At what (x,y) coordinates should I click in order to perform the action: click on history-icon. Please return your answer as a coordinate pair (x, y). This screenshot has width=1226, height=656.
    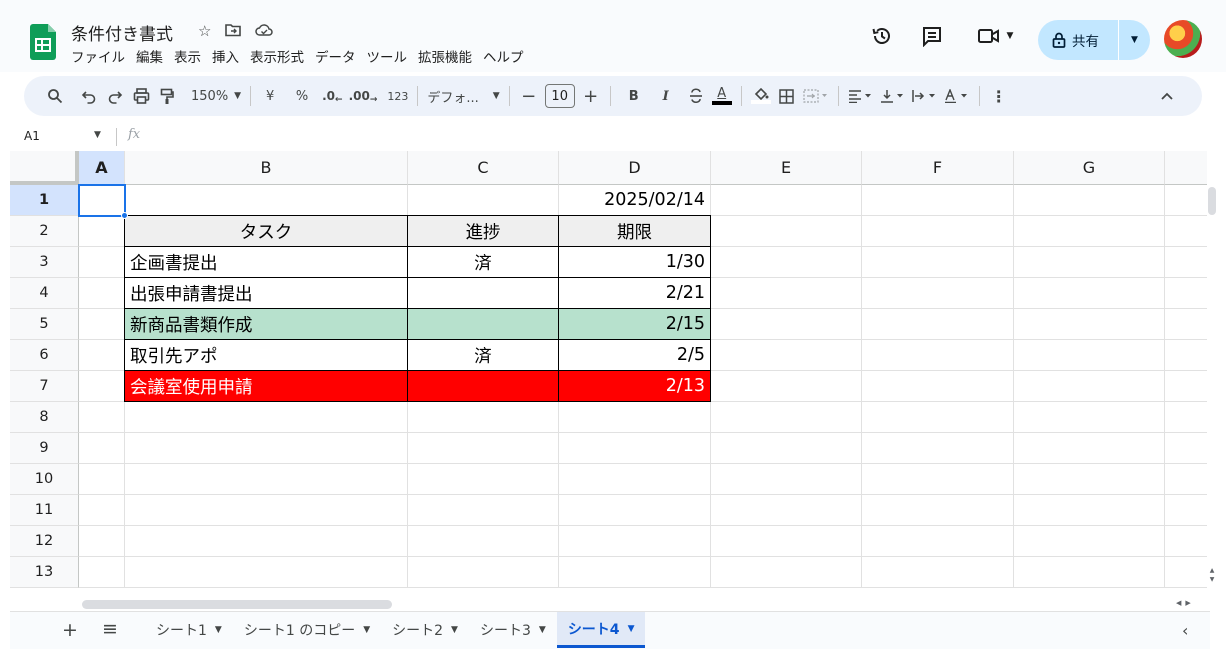
    Looking at the image, I should click on (882, 36).